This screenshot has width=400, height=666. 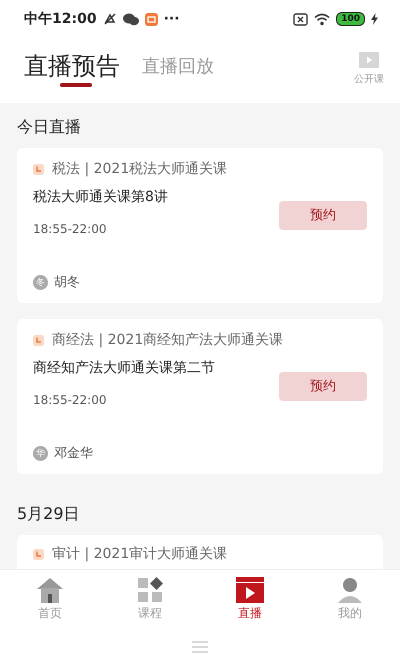 I want to click on more-notifications: ···, so click(x=172, y=19).